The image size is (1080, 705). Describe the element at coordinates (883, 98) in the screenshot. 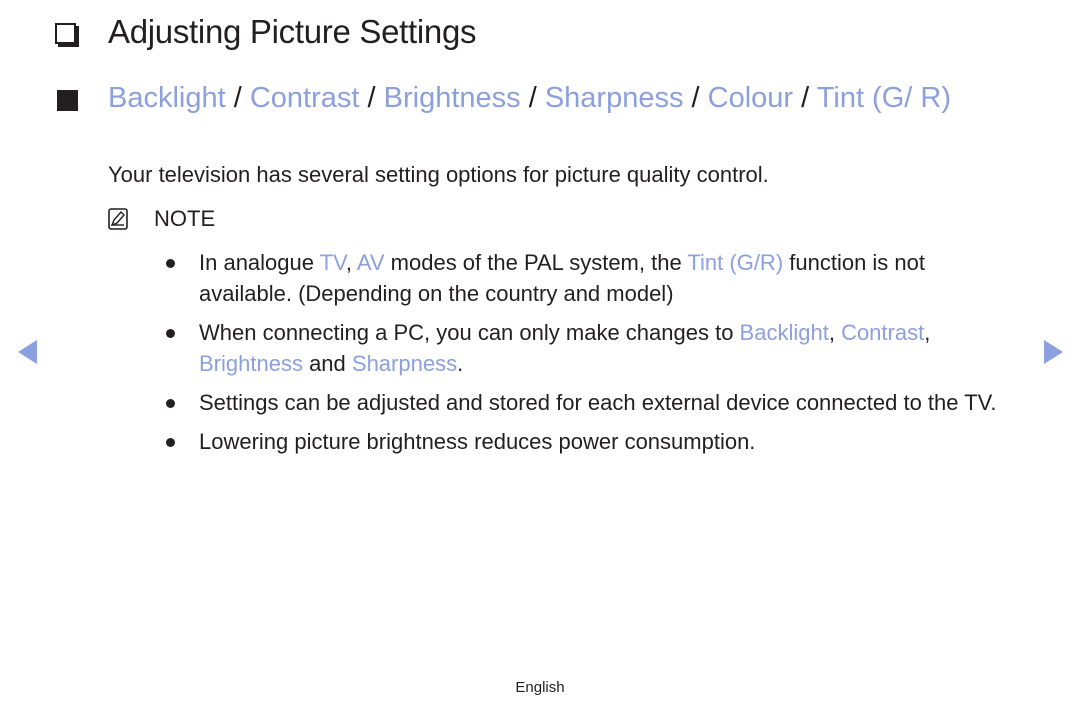

I see `menu-term: Tint (G/ R)` at that location.